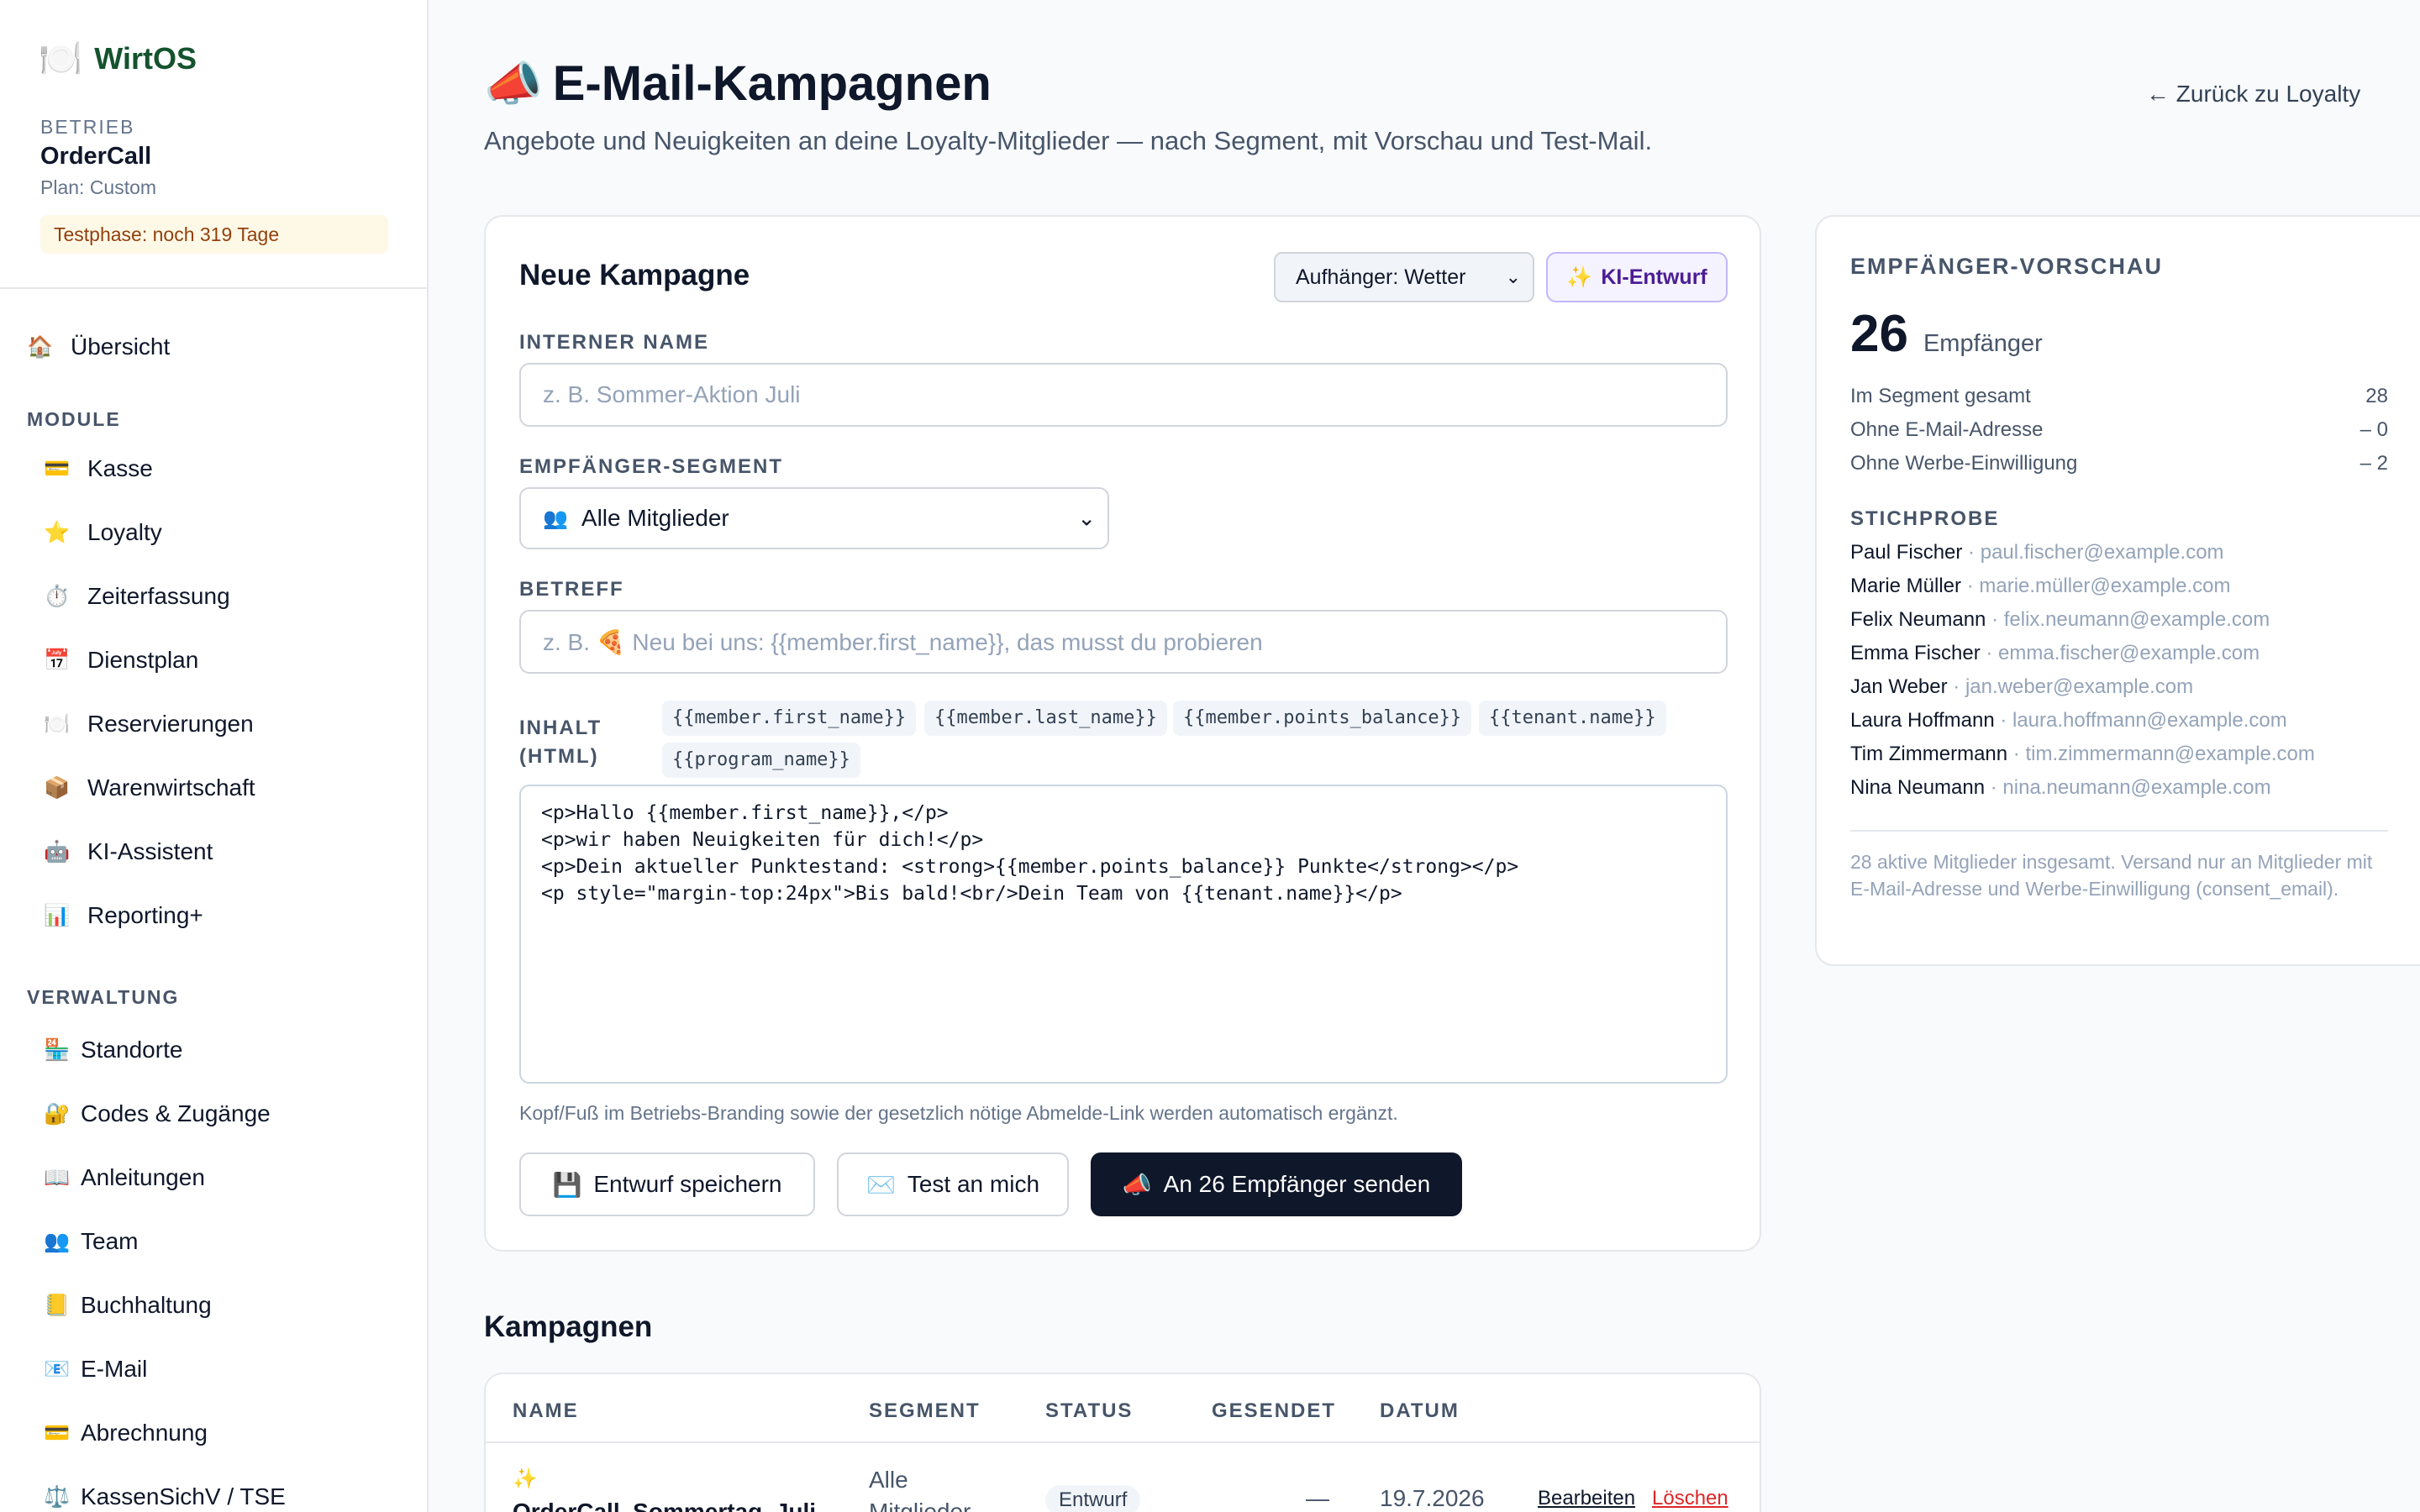 The image size is (2420, 1512). What do you see at coordinates (124, 915) in the screenshot?
I see `sidebar-item-reporting: 📊 Reporting+` at bounding box center [124, 915].